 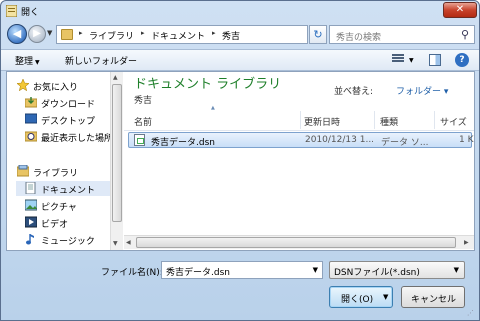 What do you see at coordinates (402, 34) in the screenshot?
I see `search-box: 秀吉の検索 ⚲` at bounding box center [402, 34].